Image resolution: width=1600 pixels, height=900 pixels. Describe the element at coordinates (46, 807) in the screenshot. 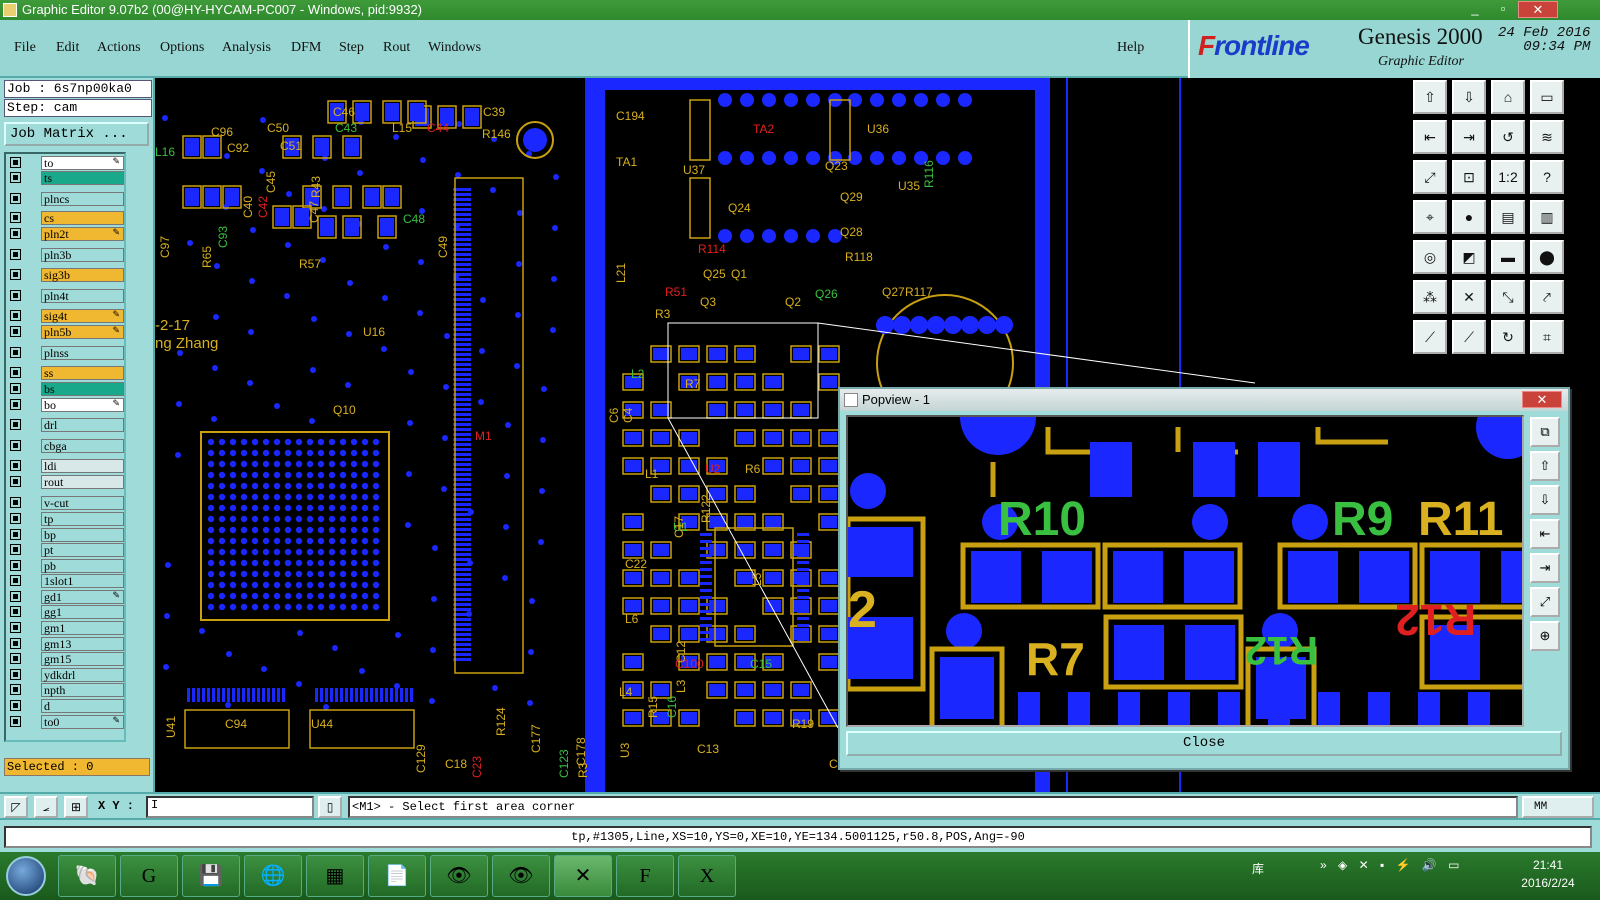

I see `measure-tool-icon: ⦟` at that location.